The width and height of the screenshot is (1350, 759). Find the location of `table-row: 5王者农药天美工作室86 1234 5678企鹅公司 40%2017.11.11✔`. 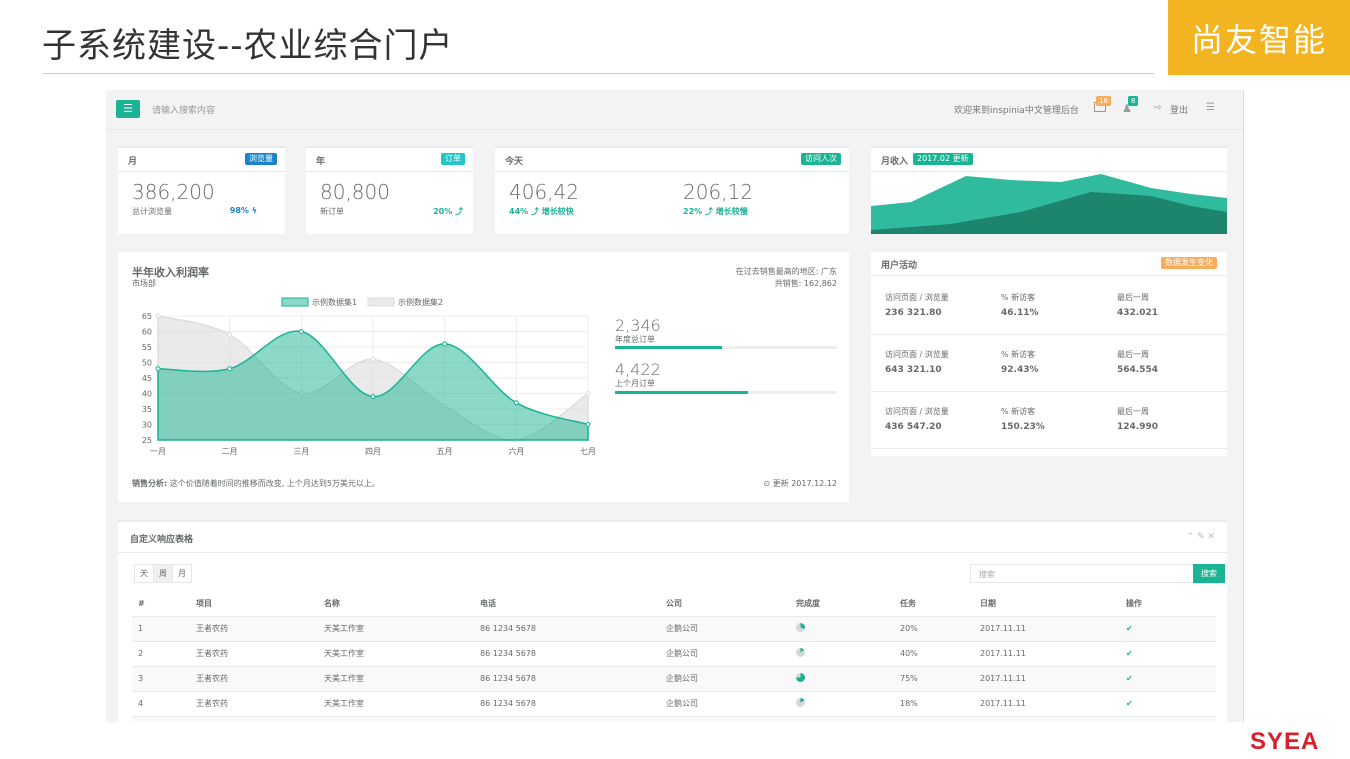

table-row: 5王者农药天美工作室86 1234 5678企鹅公司 40%2017.11.11✔ is located at coordinates (674, 719).